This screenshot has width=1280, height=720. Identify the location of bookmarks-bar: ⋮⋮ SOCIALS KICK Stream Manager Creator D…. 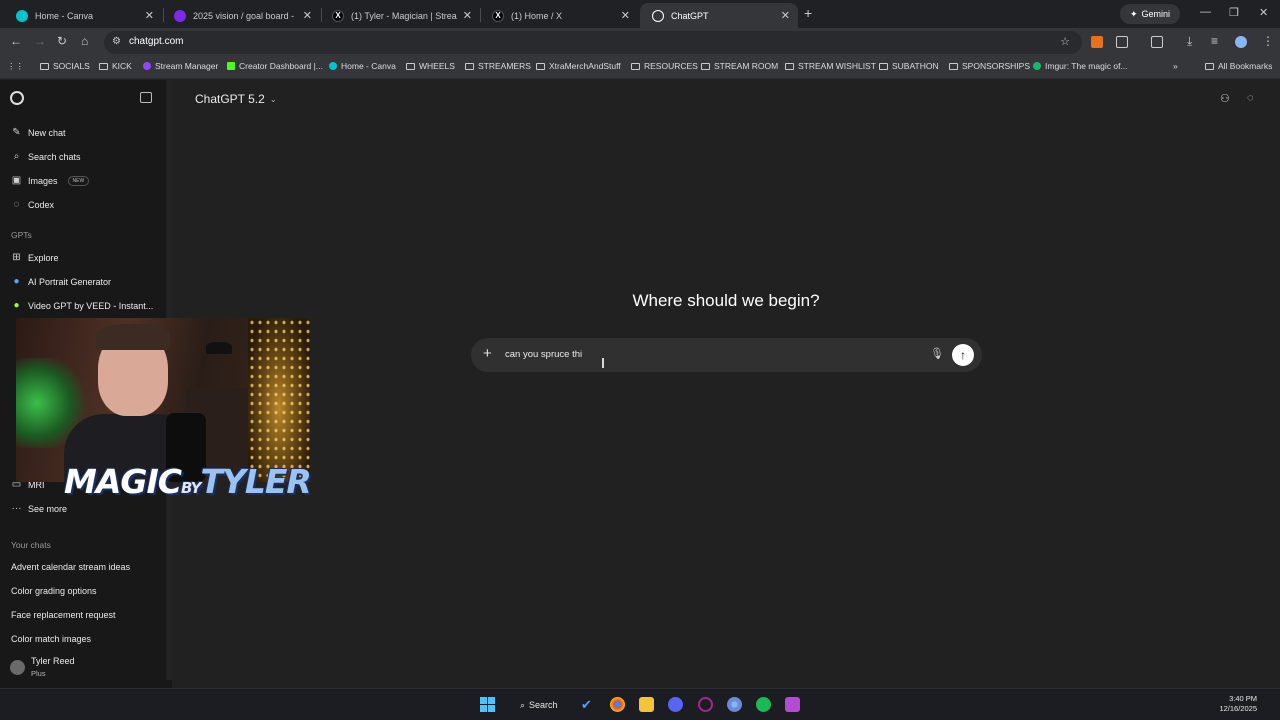
(640, 68).